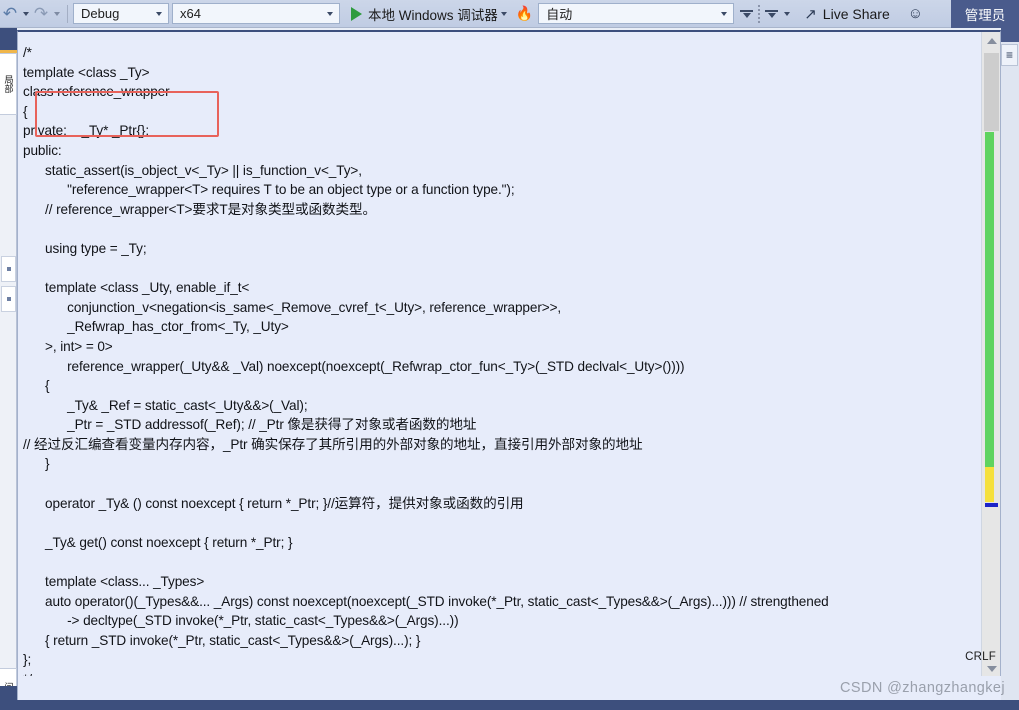  What do you see at coordinates (199, 209) in the screenshot?
I see `code-line: // reference_wrapper<T>要求T是对象类型或函数类型。` at bounding box center [199, 209].